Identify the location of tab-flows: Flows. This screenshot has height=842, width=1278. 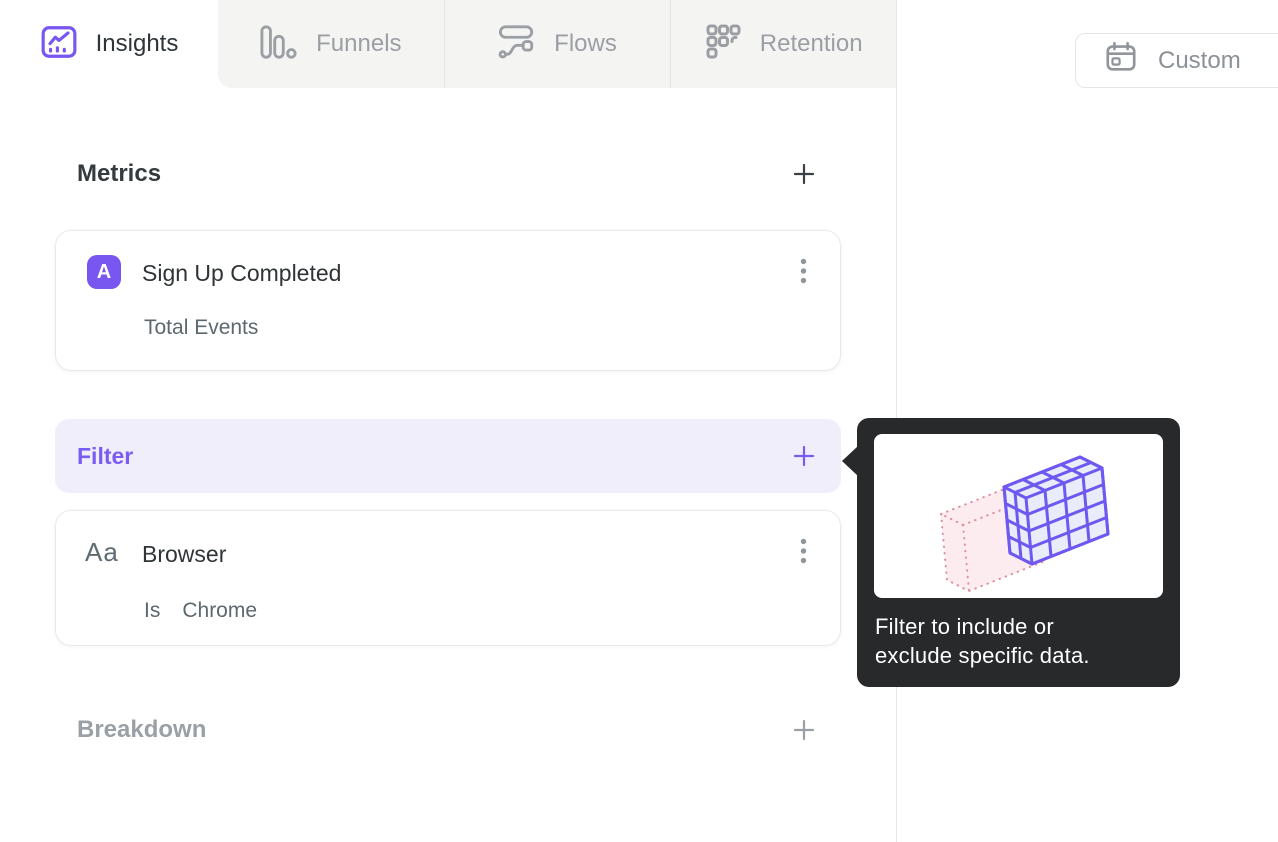
(557, 44).